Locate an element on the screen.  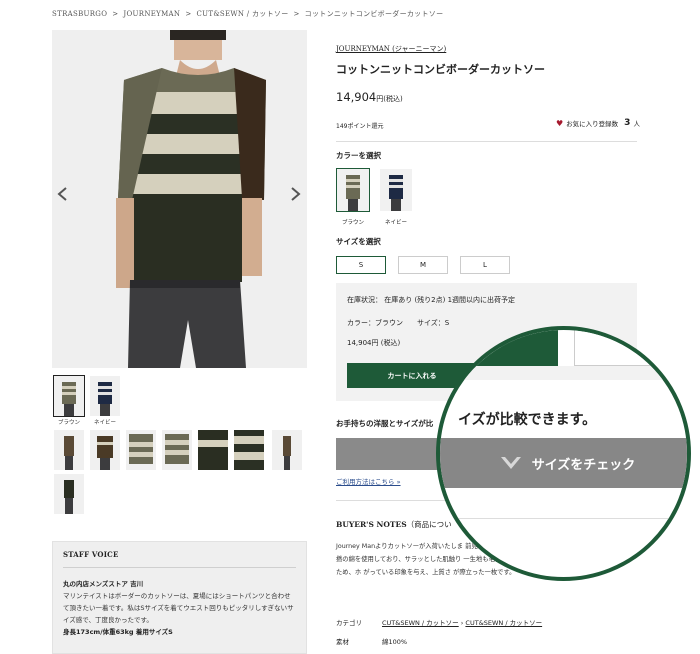
color-swatch-caption: ブラウン is located at coordinates (352, 223).